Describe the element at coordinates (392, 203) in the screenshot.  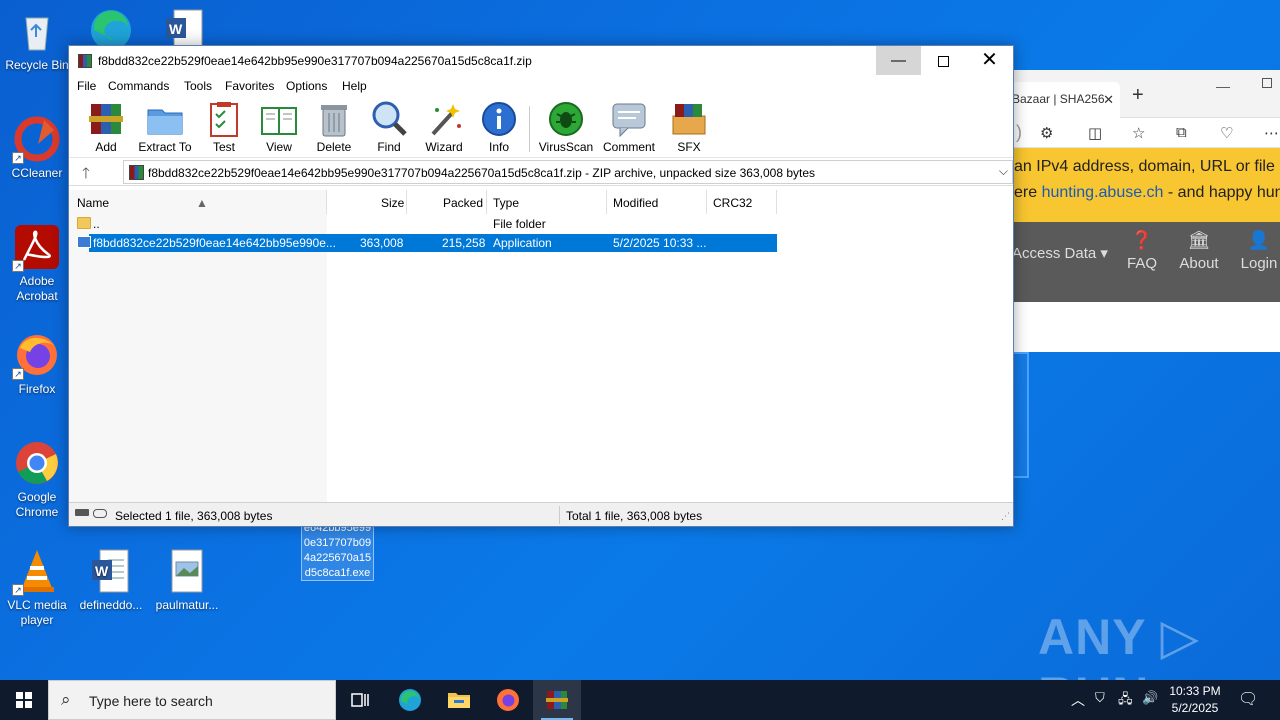
I see `column-header-size: Size` at that location.